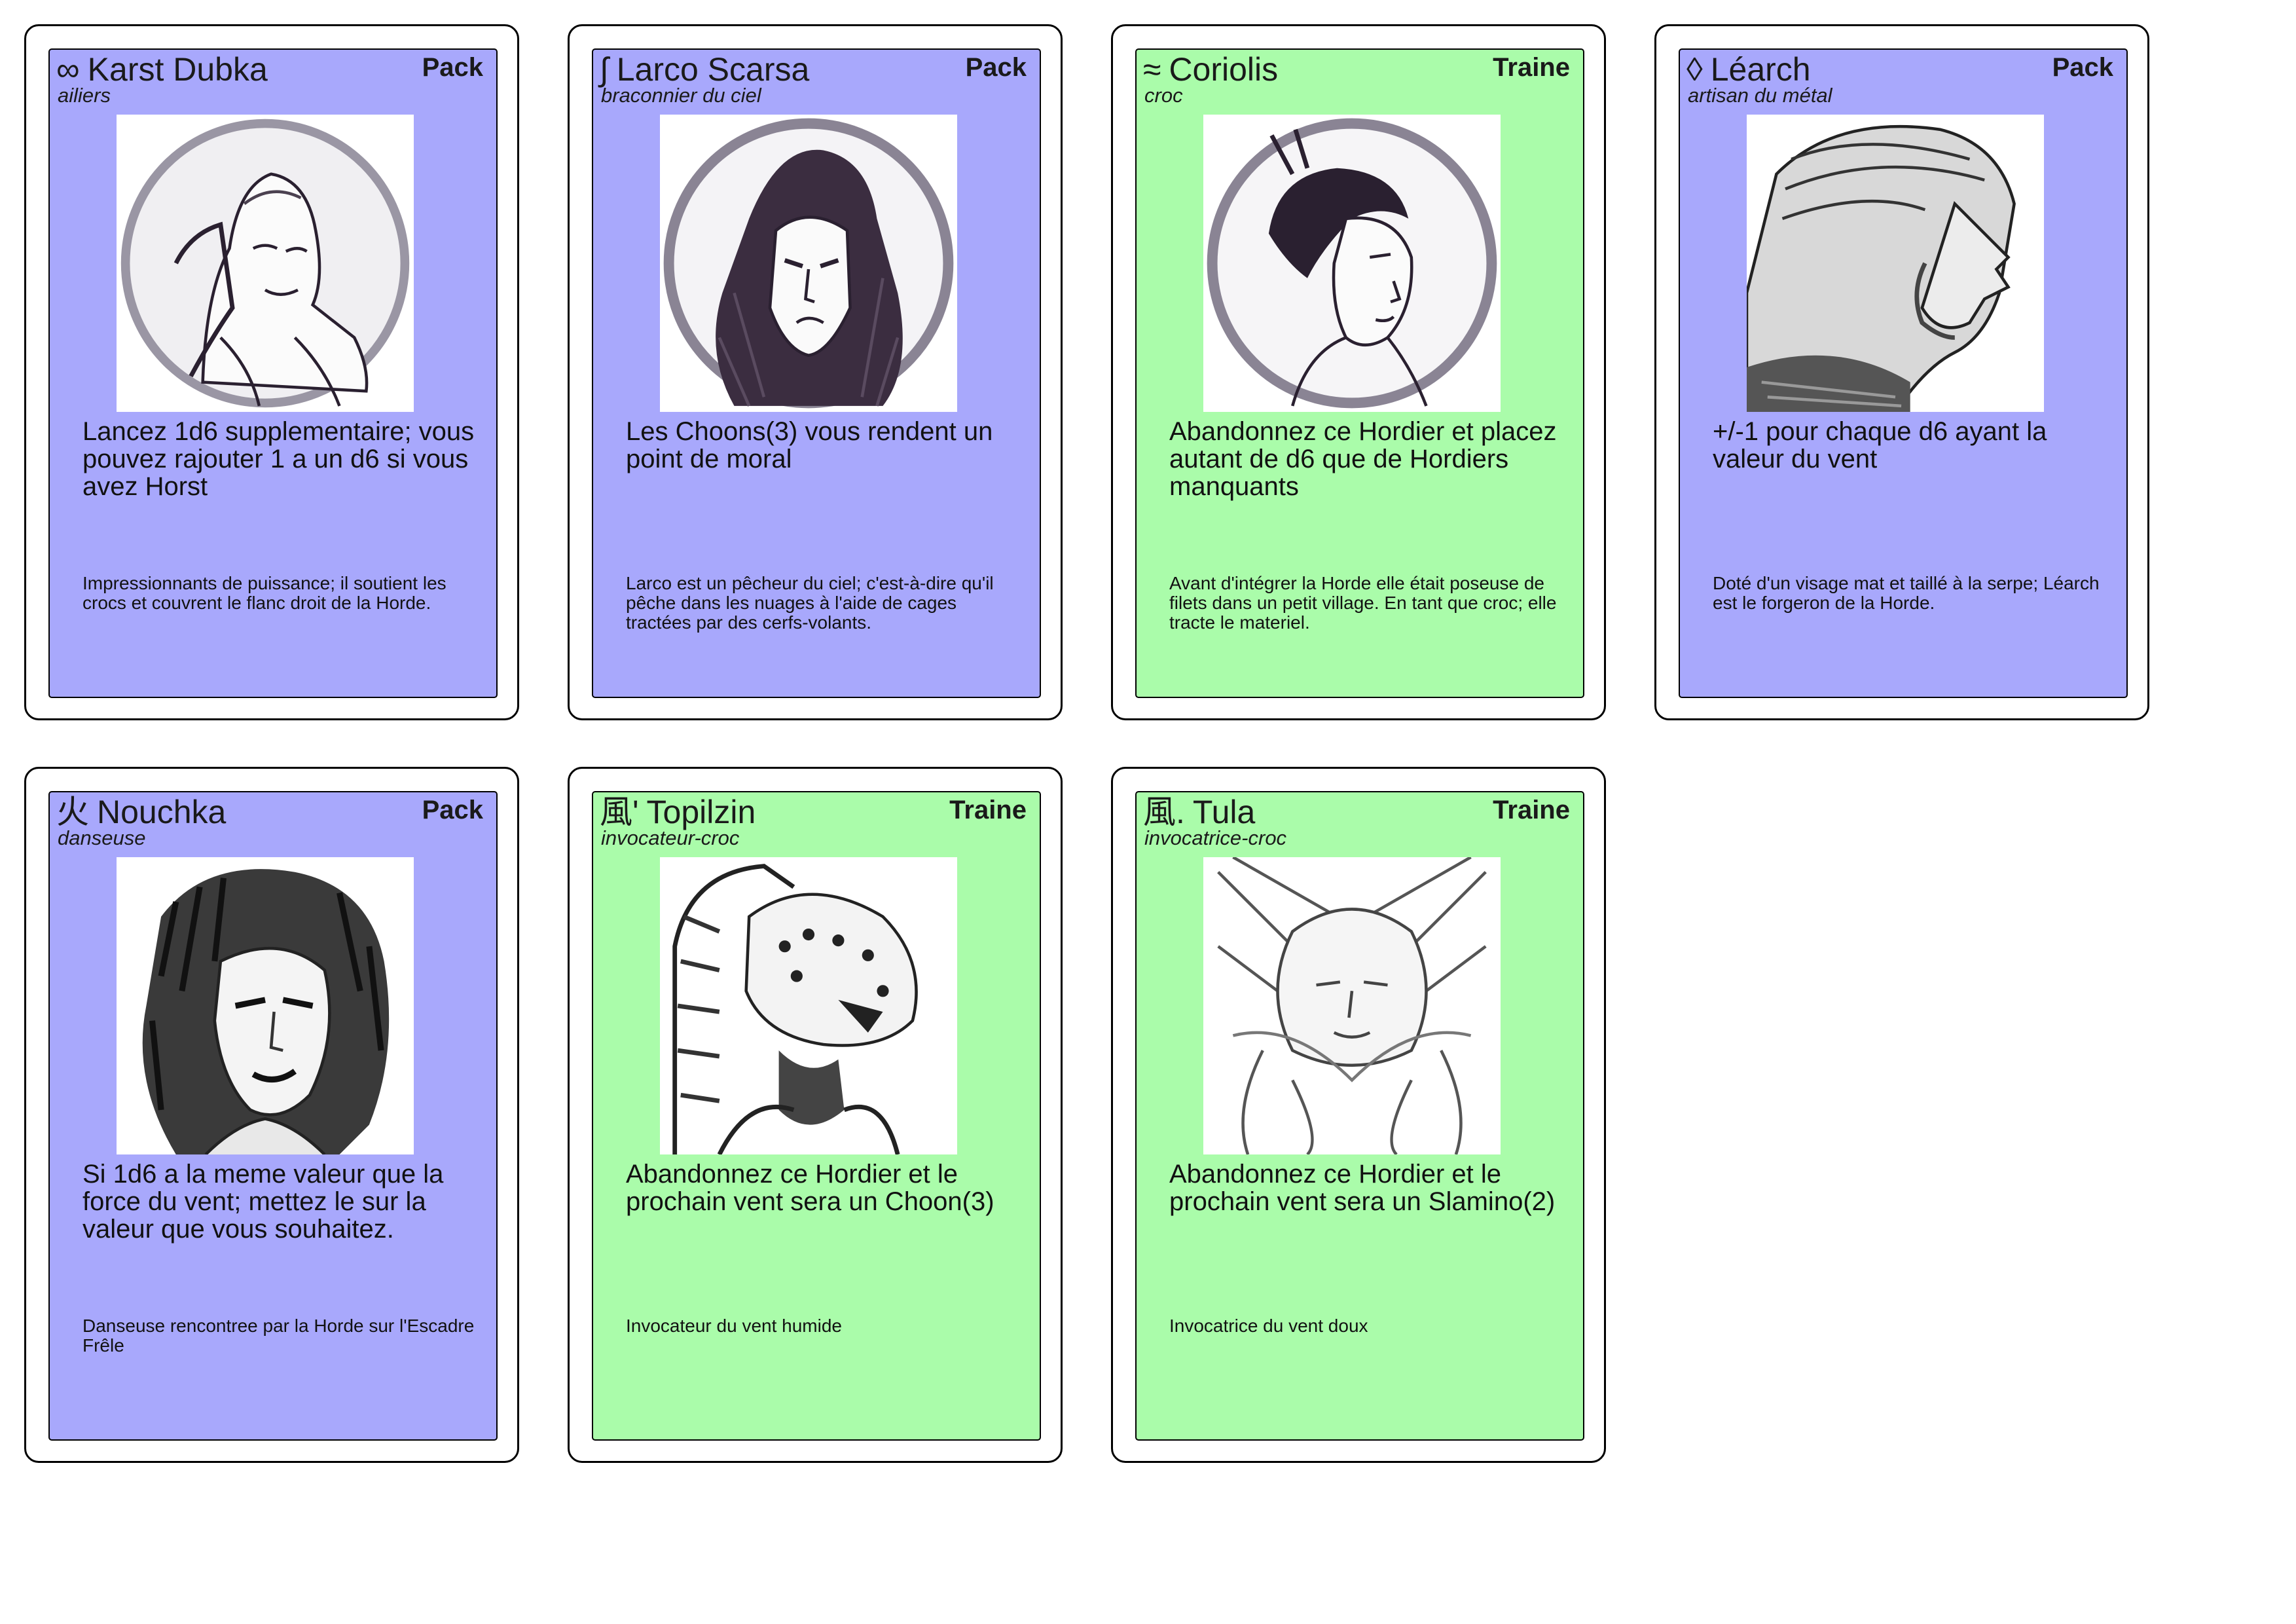  What do you see at coordinates (1224, 812) in the screenshot?
I see `card-name-text: Tula` at bounding box center [1224, 812].